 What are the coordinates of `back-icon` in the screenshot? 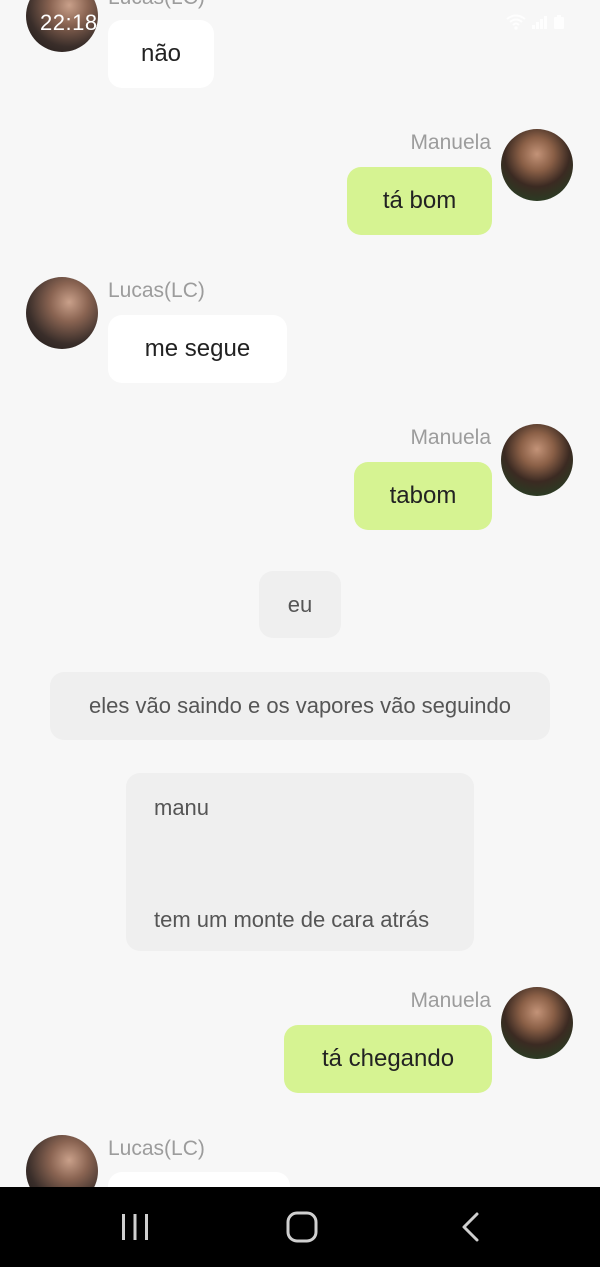 It's located at (470, 1227).